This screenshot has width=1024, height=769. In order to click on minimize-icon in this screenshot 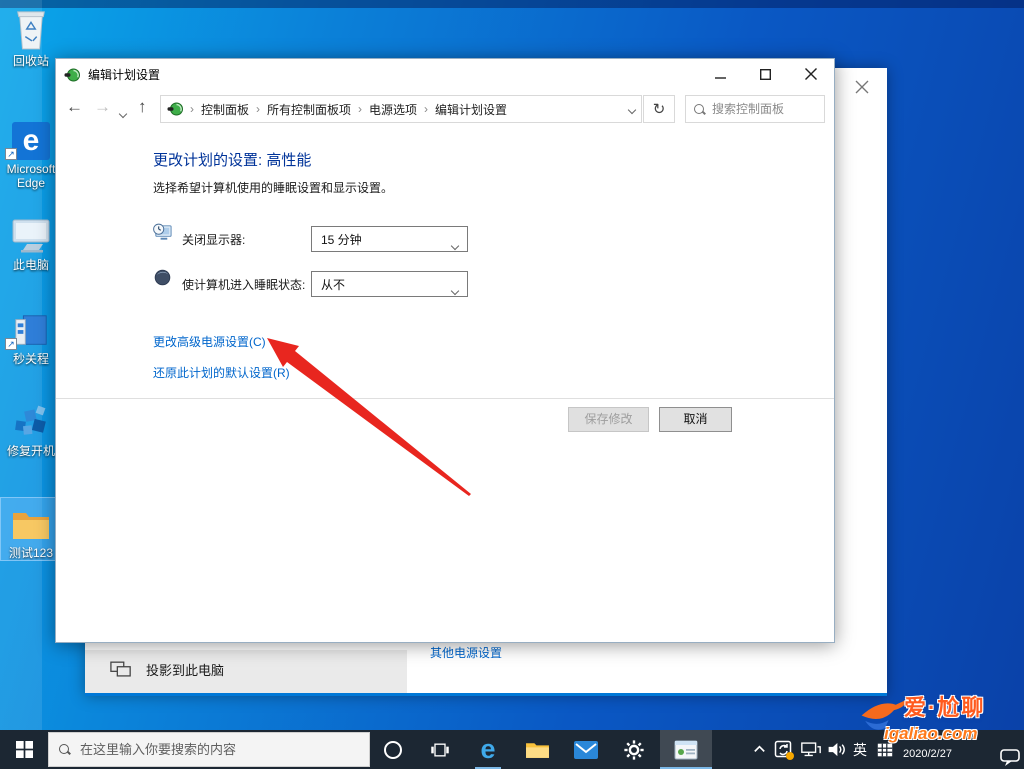, I will do `click(720, 77)`.